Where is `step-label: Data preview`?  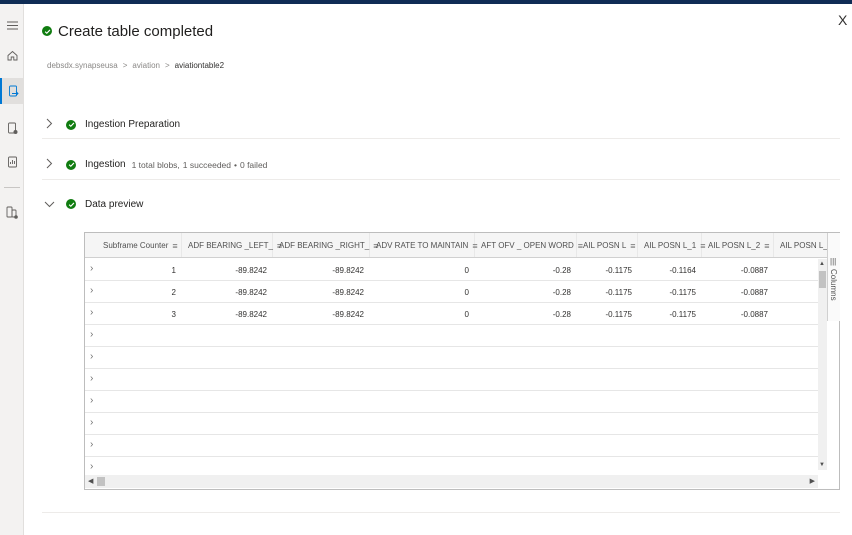 step-label: Data preview is located at coordinates (114, 204).